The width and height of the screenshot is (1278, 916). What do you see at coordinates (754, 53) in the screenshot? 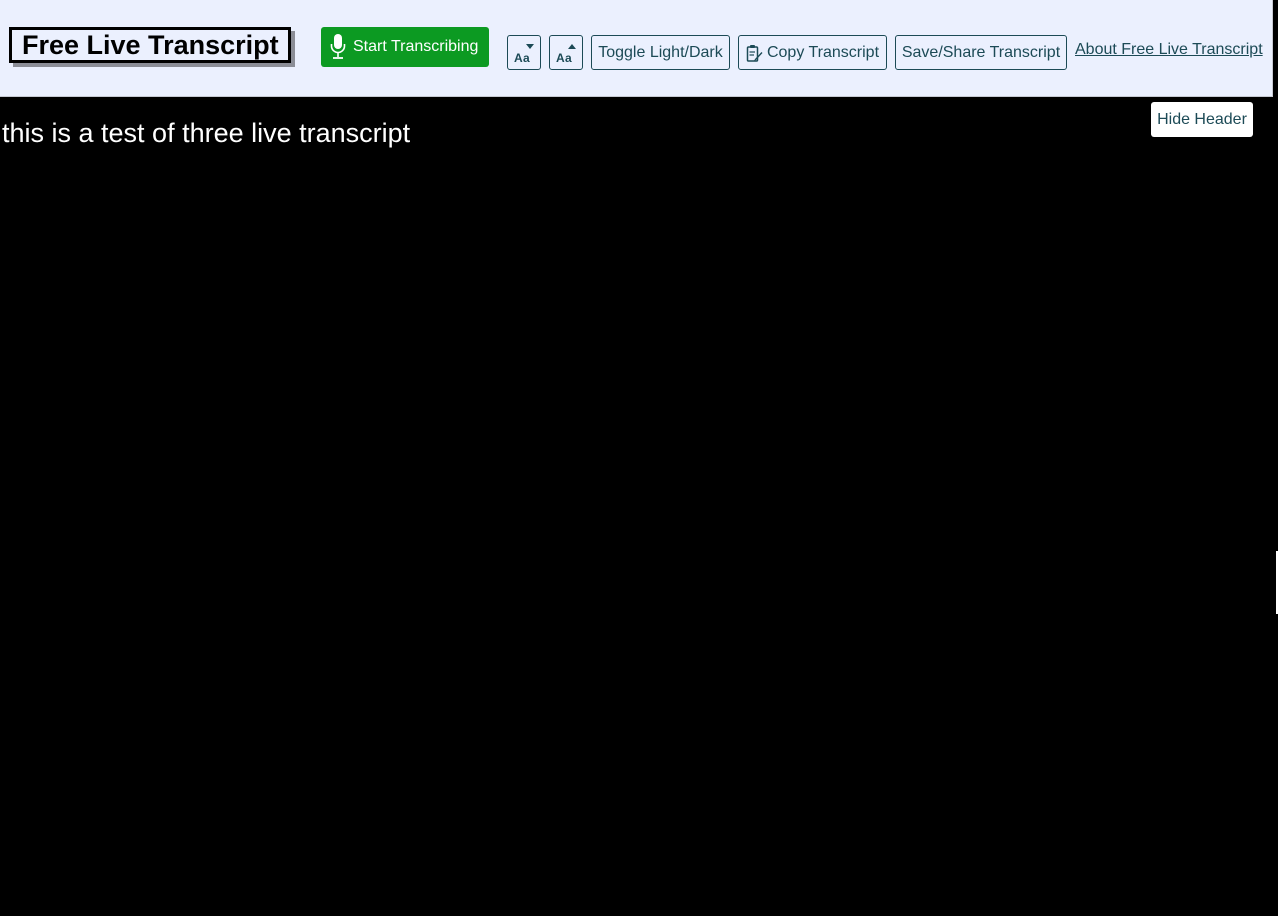
I see `clipboard-edit-icon` at bounding box center [754, 53].